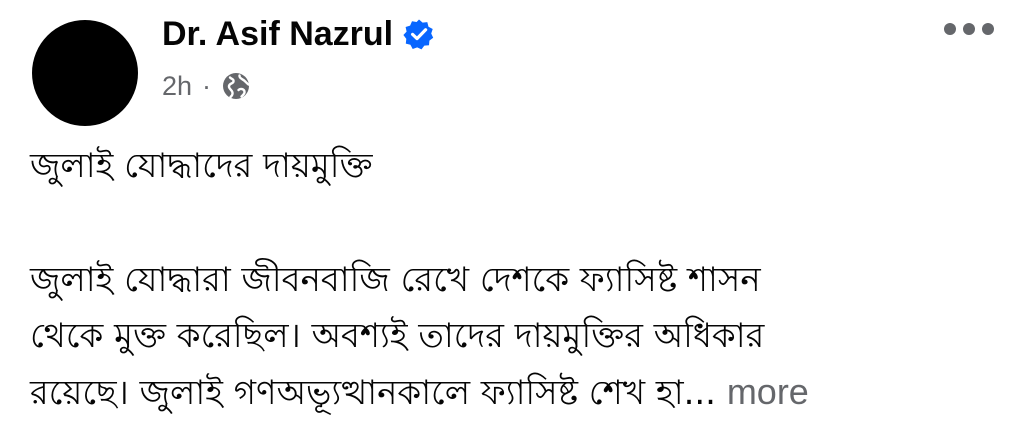 Image resolution: width=1020 pixels, height=443 pixels. I want to click on post-title: জুলাই যোদ্ধাদের দায়মুক্তি, so click(201, 166).